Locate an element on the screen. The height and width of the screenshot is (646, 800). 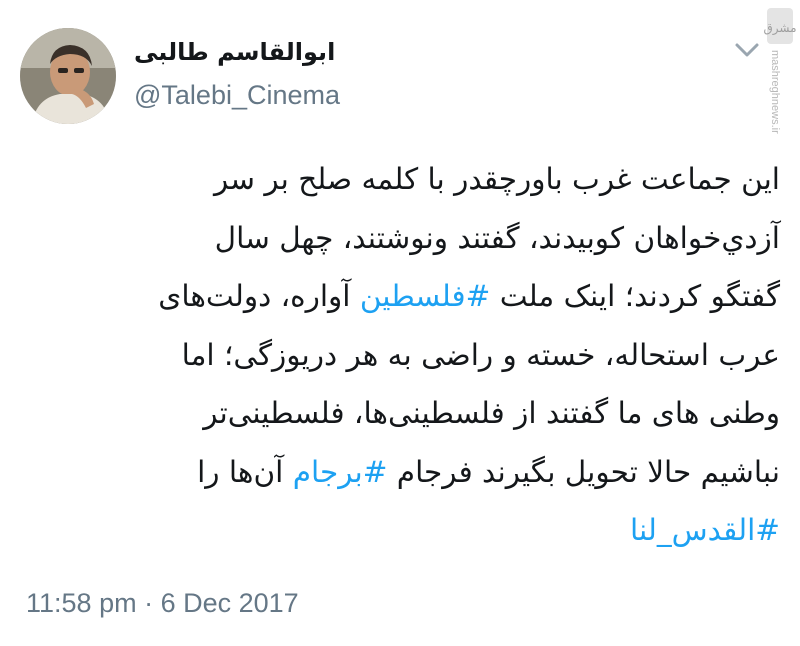
hashtag-link: #فلسطین is located at coordinates (425, 296).